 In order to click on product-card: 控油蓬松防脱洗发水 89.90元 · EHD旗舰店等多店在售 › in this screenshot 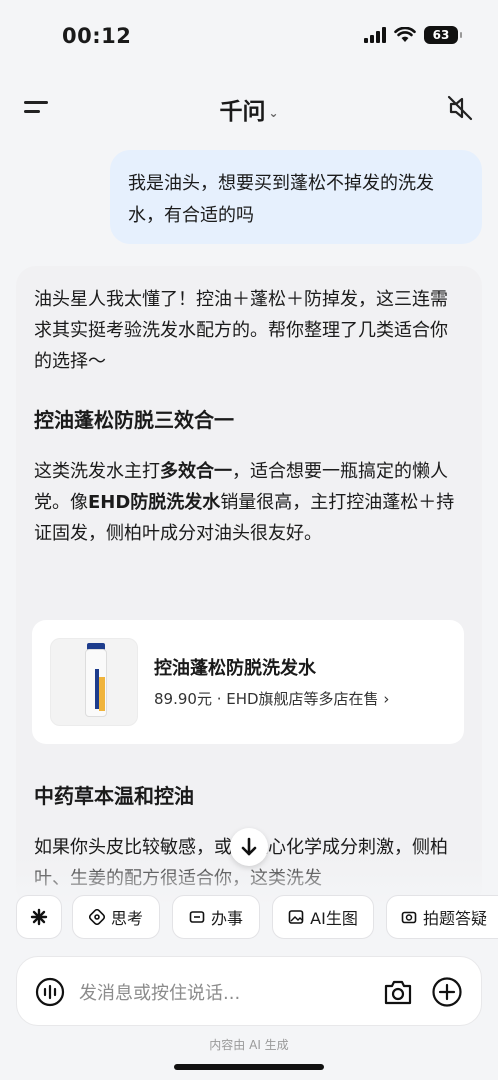, I will do `click(248, 682)`.